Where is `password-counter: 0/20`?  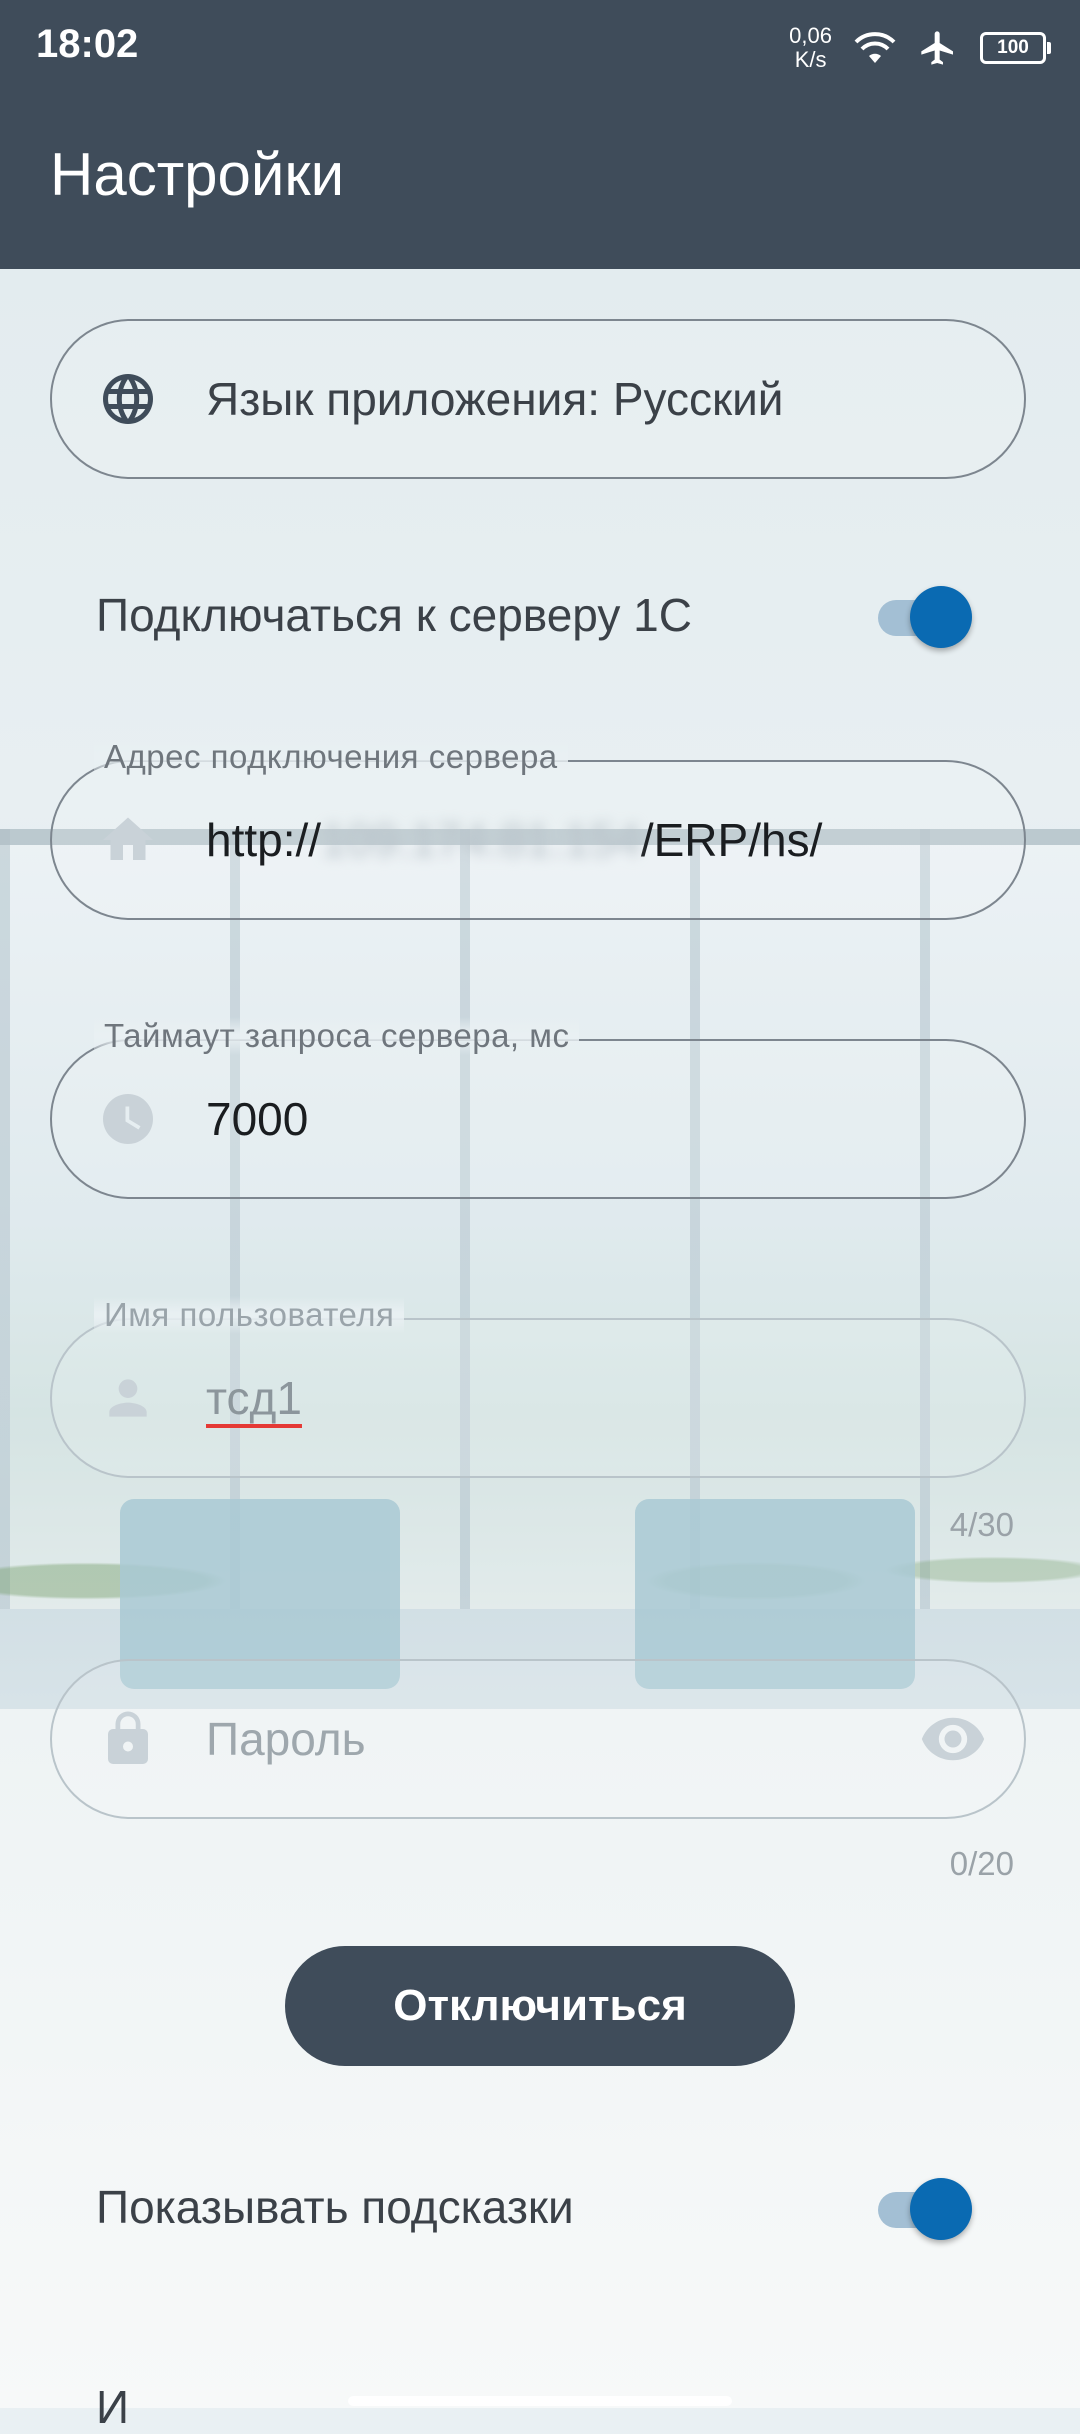
password-counter: 0/20 is located at coordinates (981, 1863).